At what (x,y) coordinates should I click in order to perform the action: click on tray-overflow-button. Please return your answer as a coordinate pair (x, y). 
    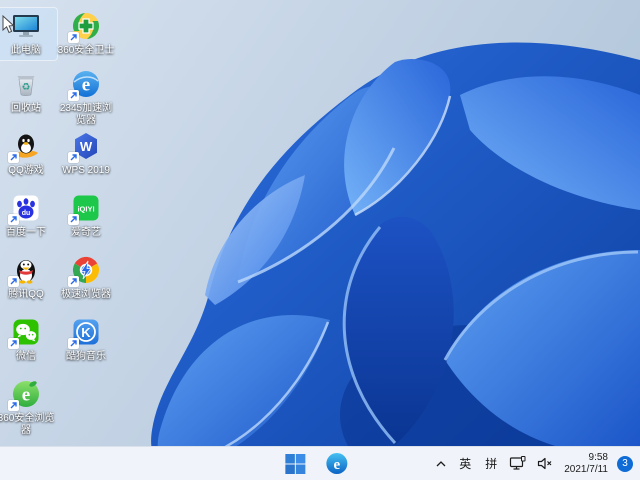
    Looking at the image, I should click on (441, 464).